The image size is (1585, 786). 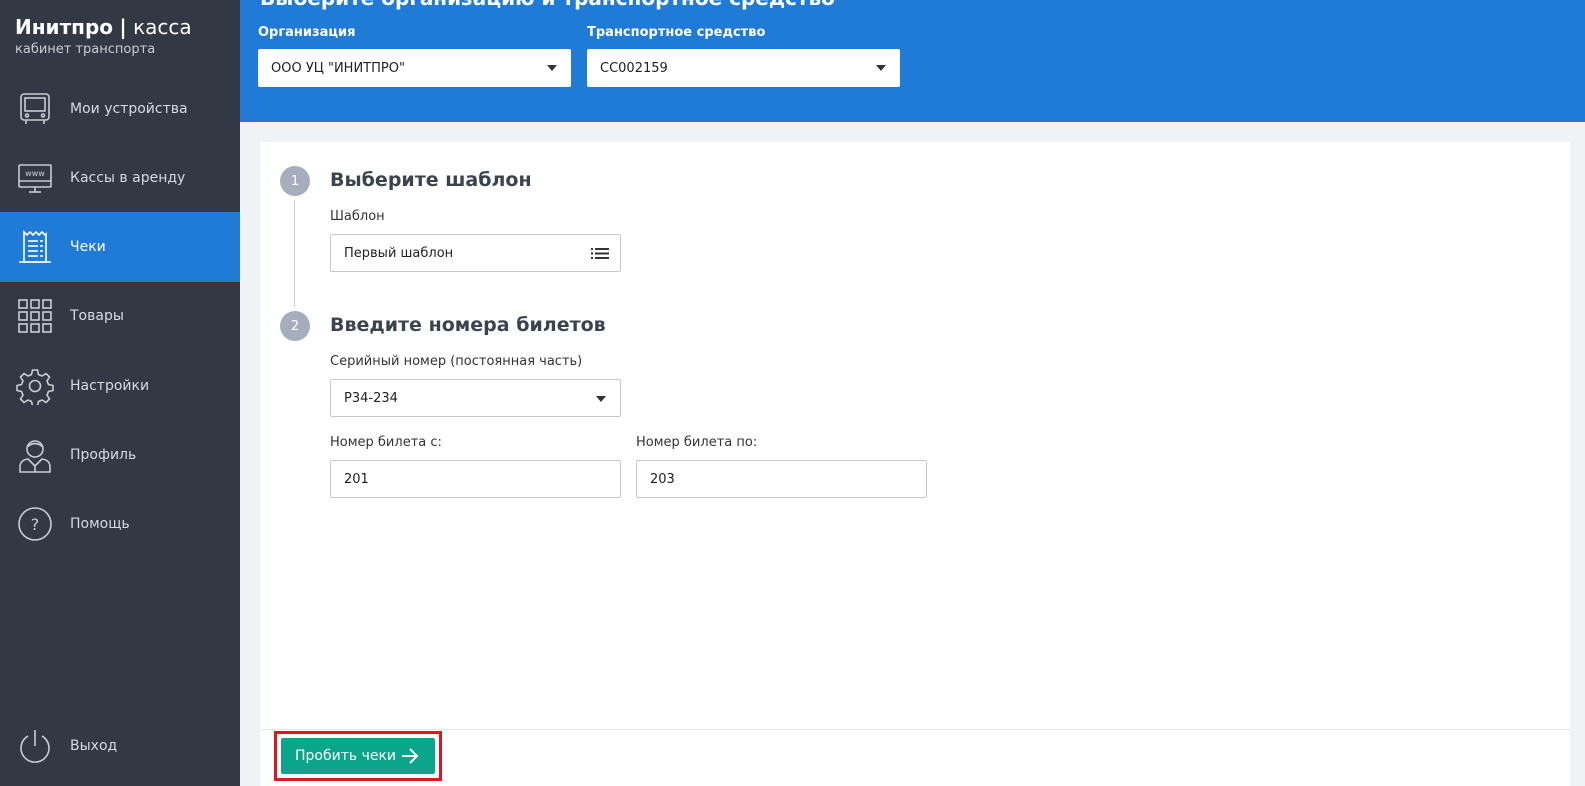 I want to click on brand: Инитпро | касса кабинет транспорта, so click(x=103, y=35).